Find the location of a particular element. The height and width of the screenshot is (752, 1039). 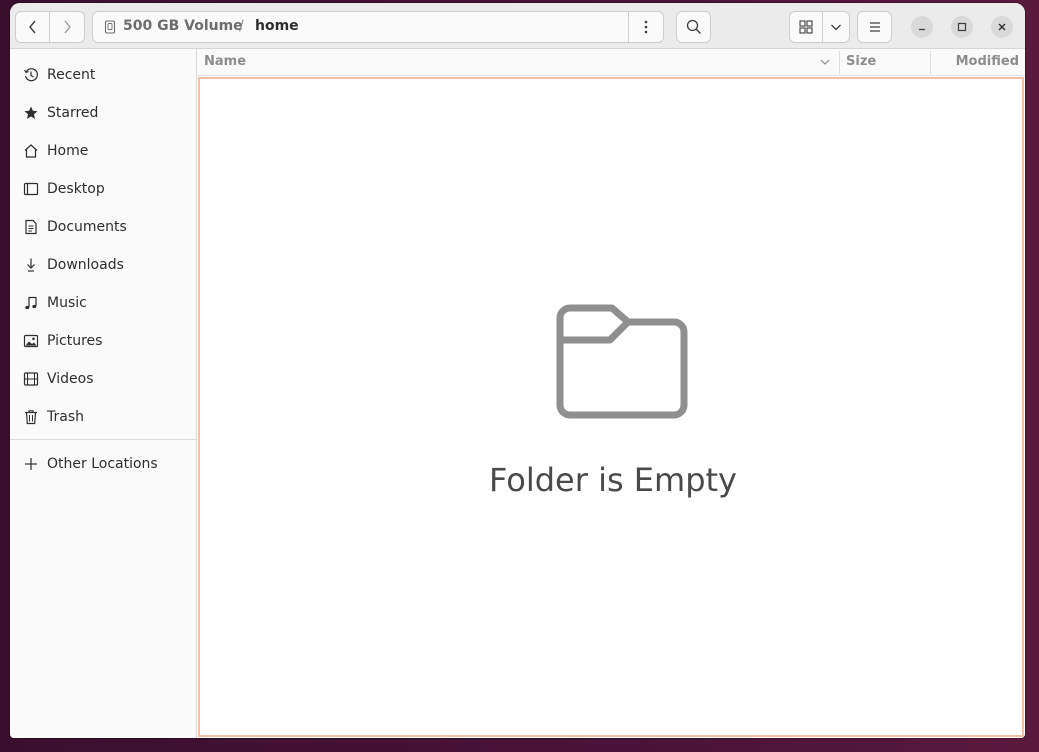

view-options-dropdown is located at coordinates (836, 27).